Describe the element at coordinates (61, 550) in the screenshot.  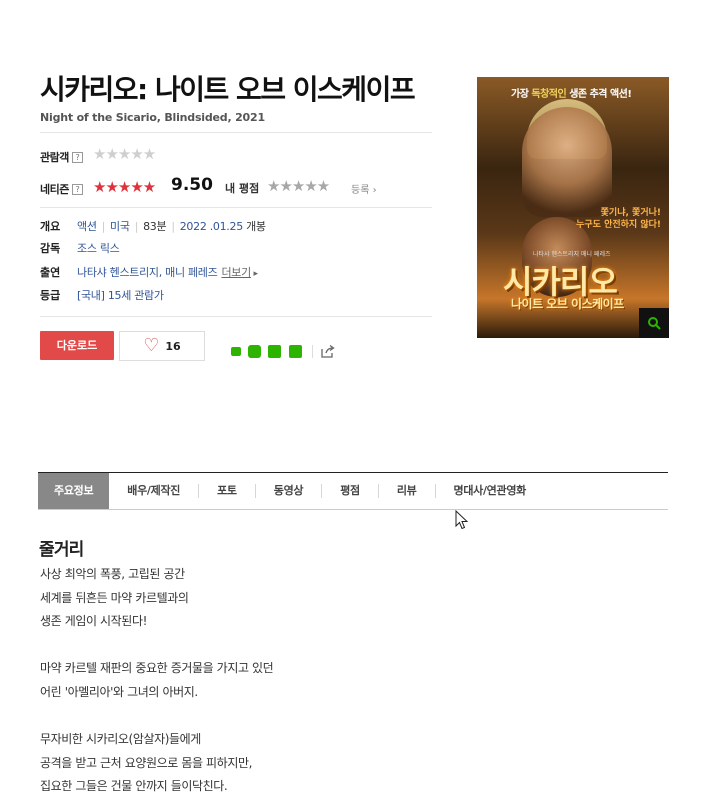
I see `synopsis-title: 줄거리` at that location.